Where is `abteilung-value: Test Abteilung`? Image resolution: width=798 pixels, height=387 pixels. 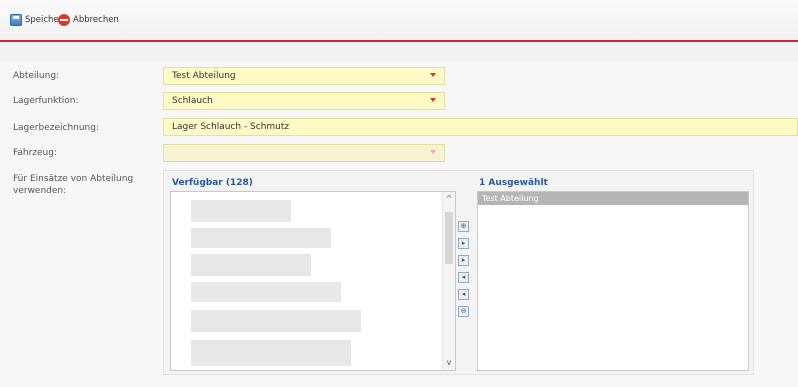 abteilung-value: Test Abteilung is located at coordinates (204, 76).